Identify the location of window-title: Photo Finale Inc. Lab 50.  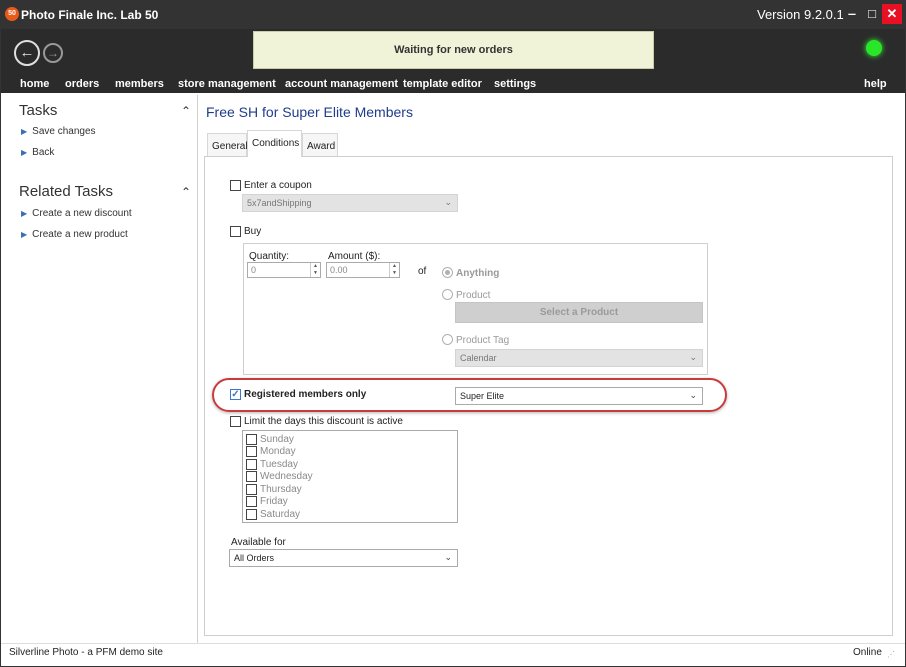
(90, 15).